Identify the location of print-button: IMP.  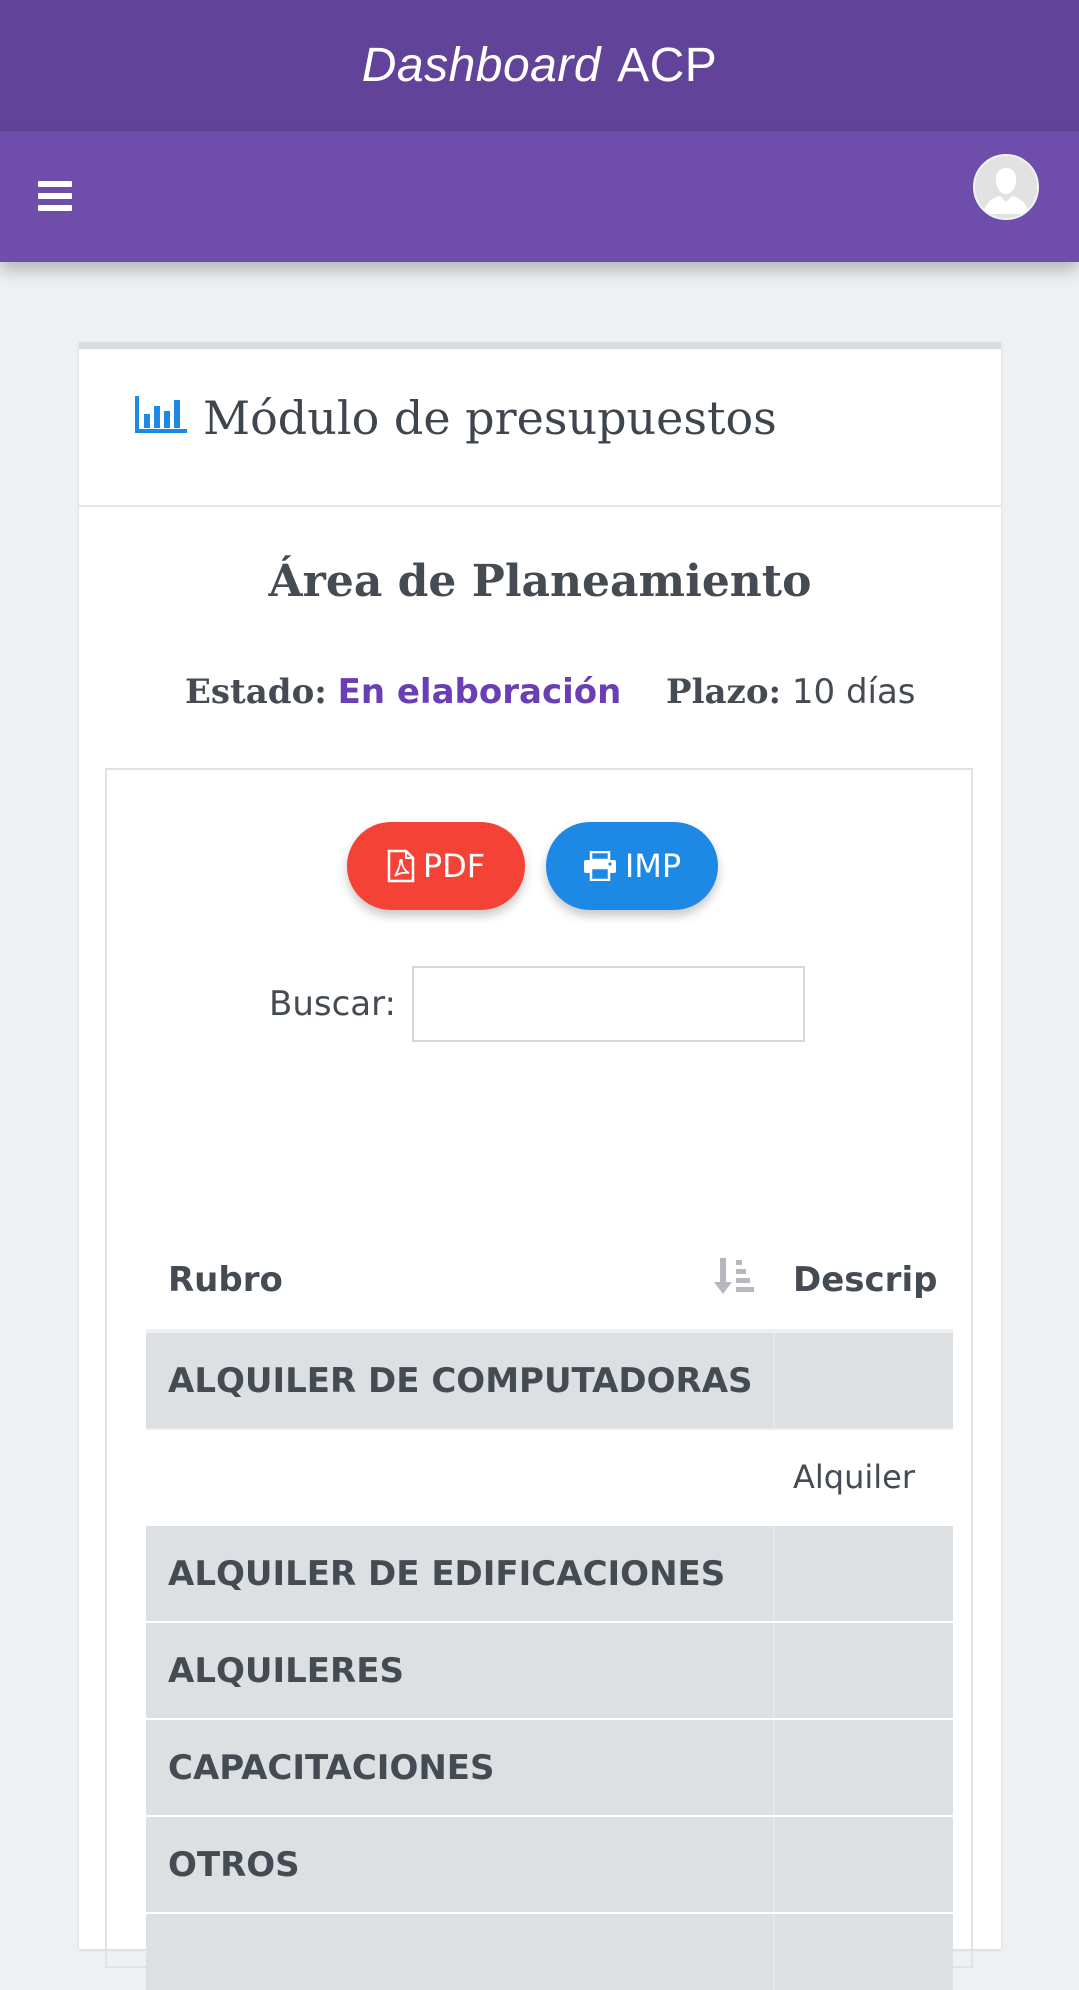
(632, 866).